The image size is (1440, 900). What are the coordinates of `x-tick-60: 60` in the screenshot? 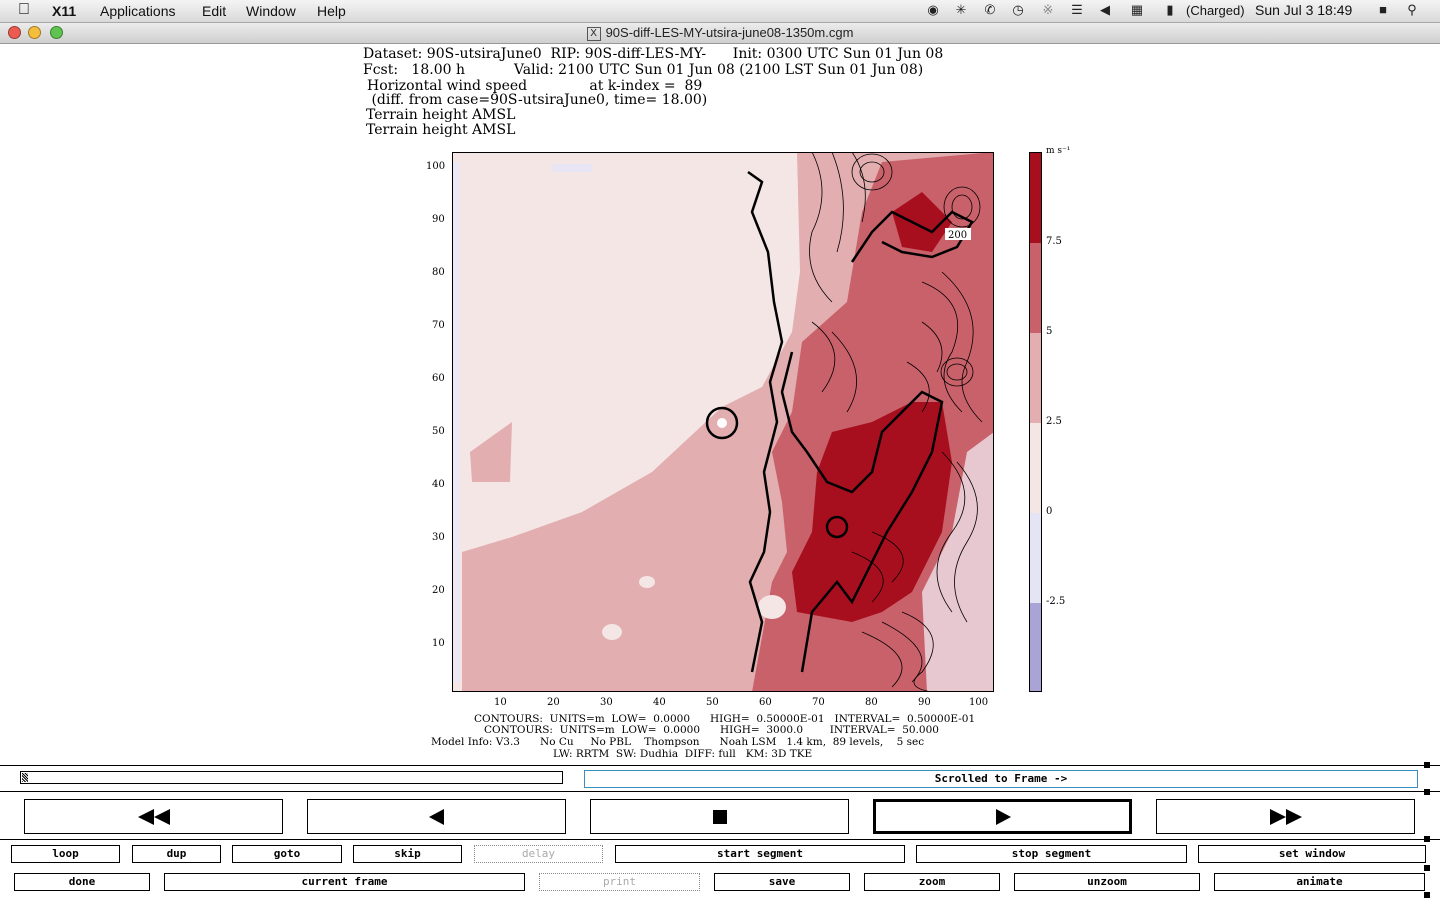 It's located at (765, 702).